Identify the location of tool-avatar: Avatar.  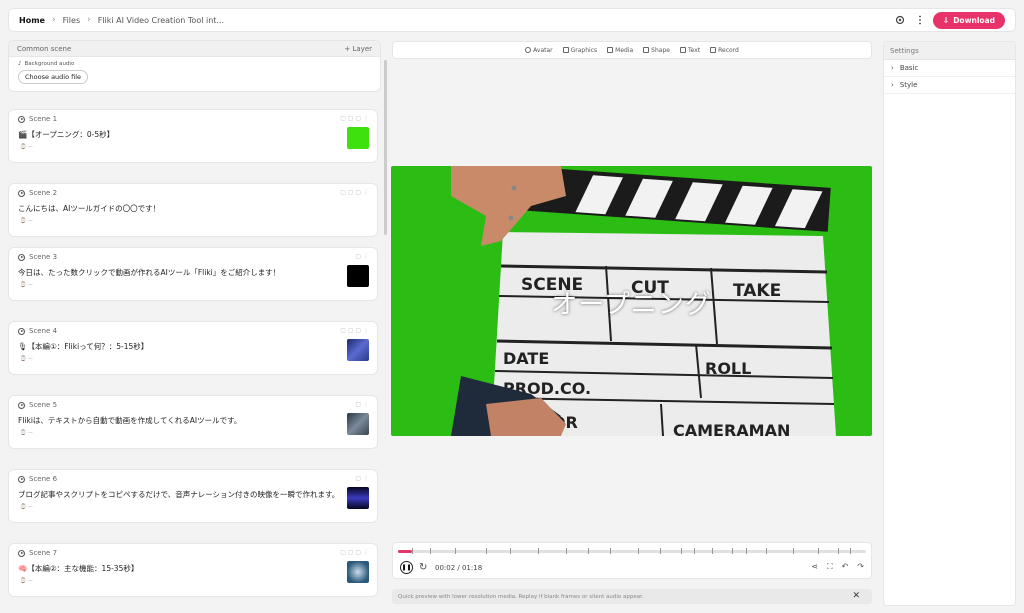
(539, 50).